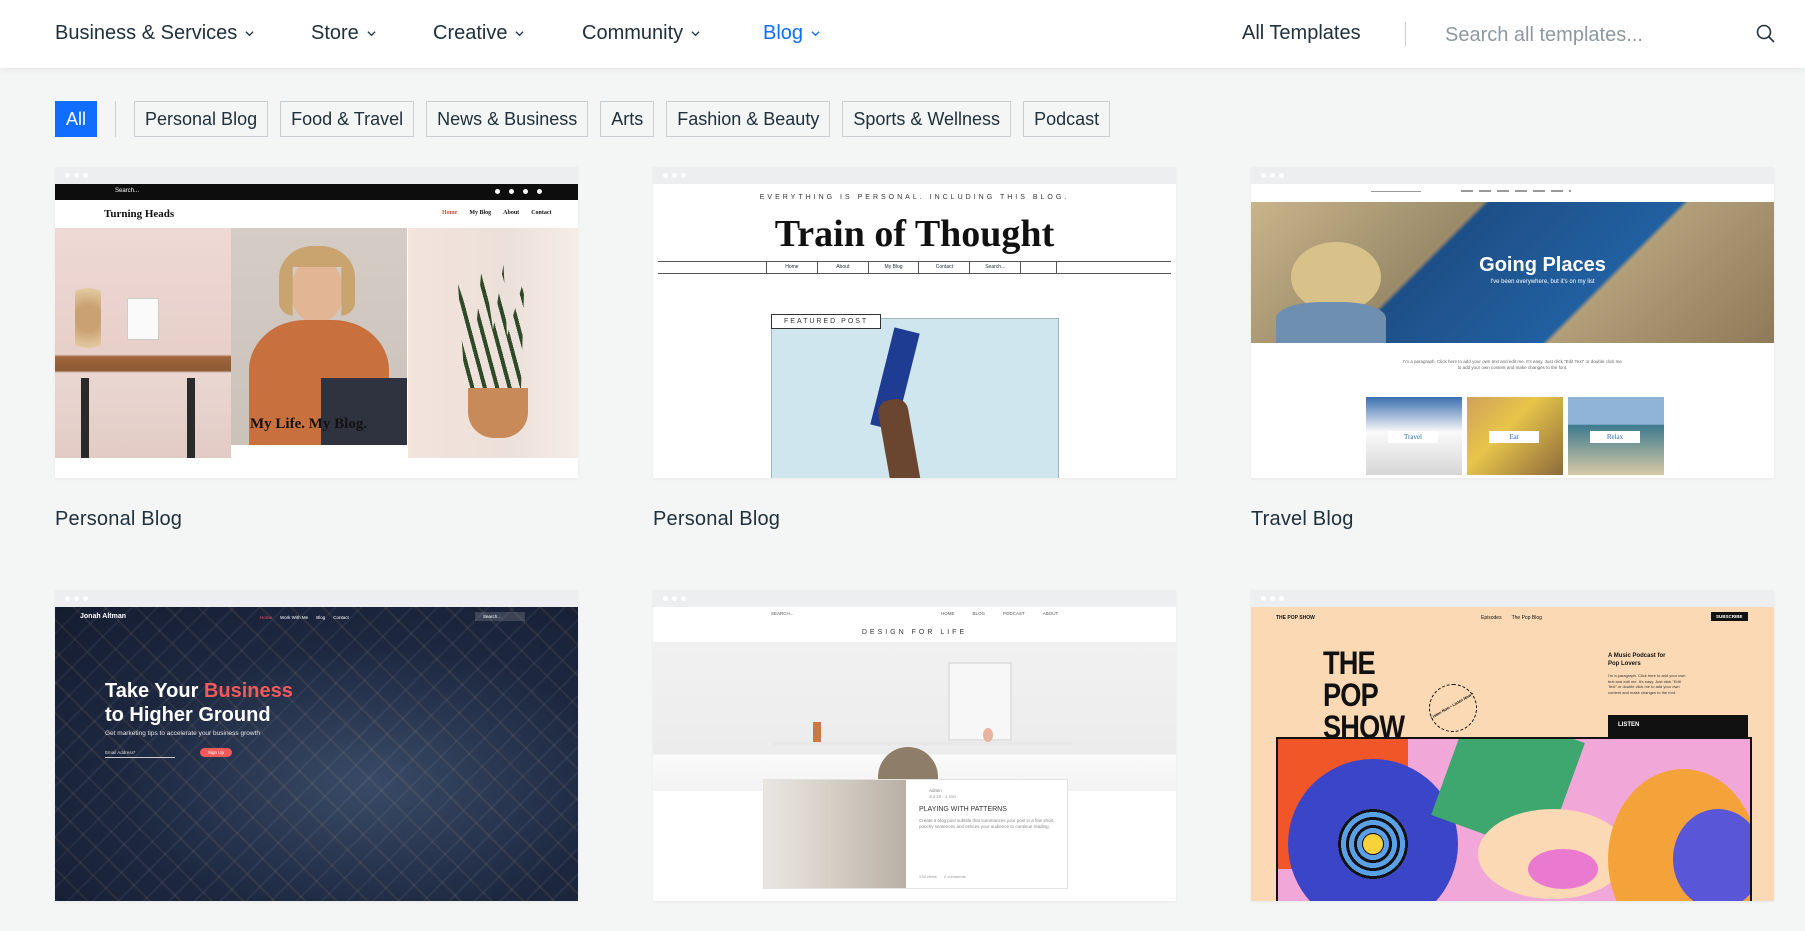  Describe the element at coordinates (1301, 33) in the screenshot. I see `all-templates-link: All Templates` at that location.